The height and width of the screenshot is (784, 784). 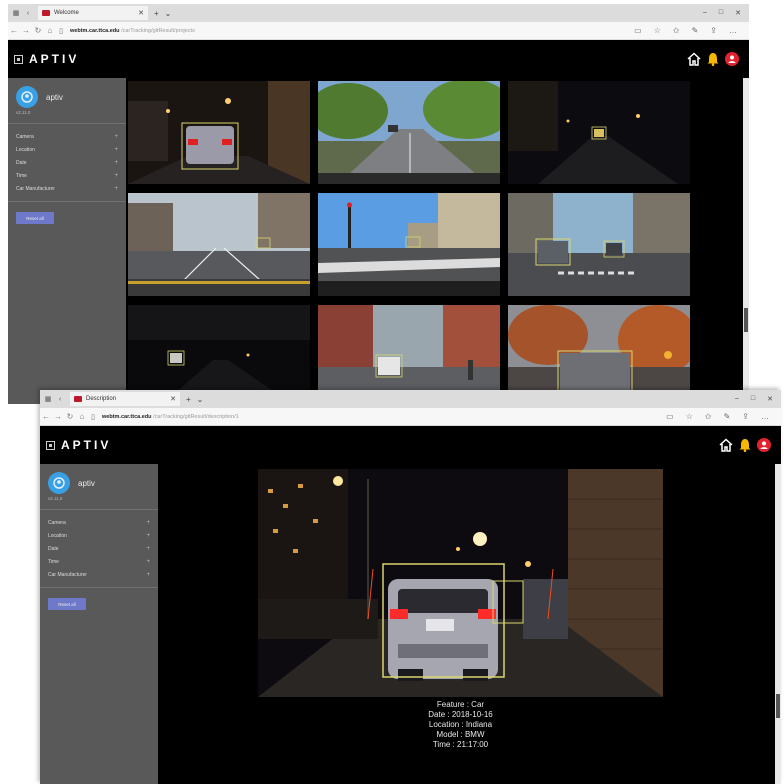 I want to click on location-text: Location : Indiana, so click(x=460, y=724).